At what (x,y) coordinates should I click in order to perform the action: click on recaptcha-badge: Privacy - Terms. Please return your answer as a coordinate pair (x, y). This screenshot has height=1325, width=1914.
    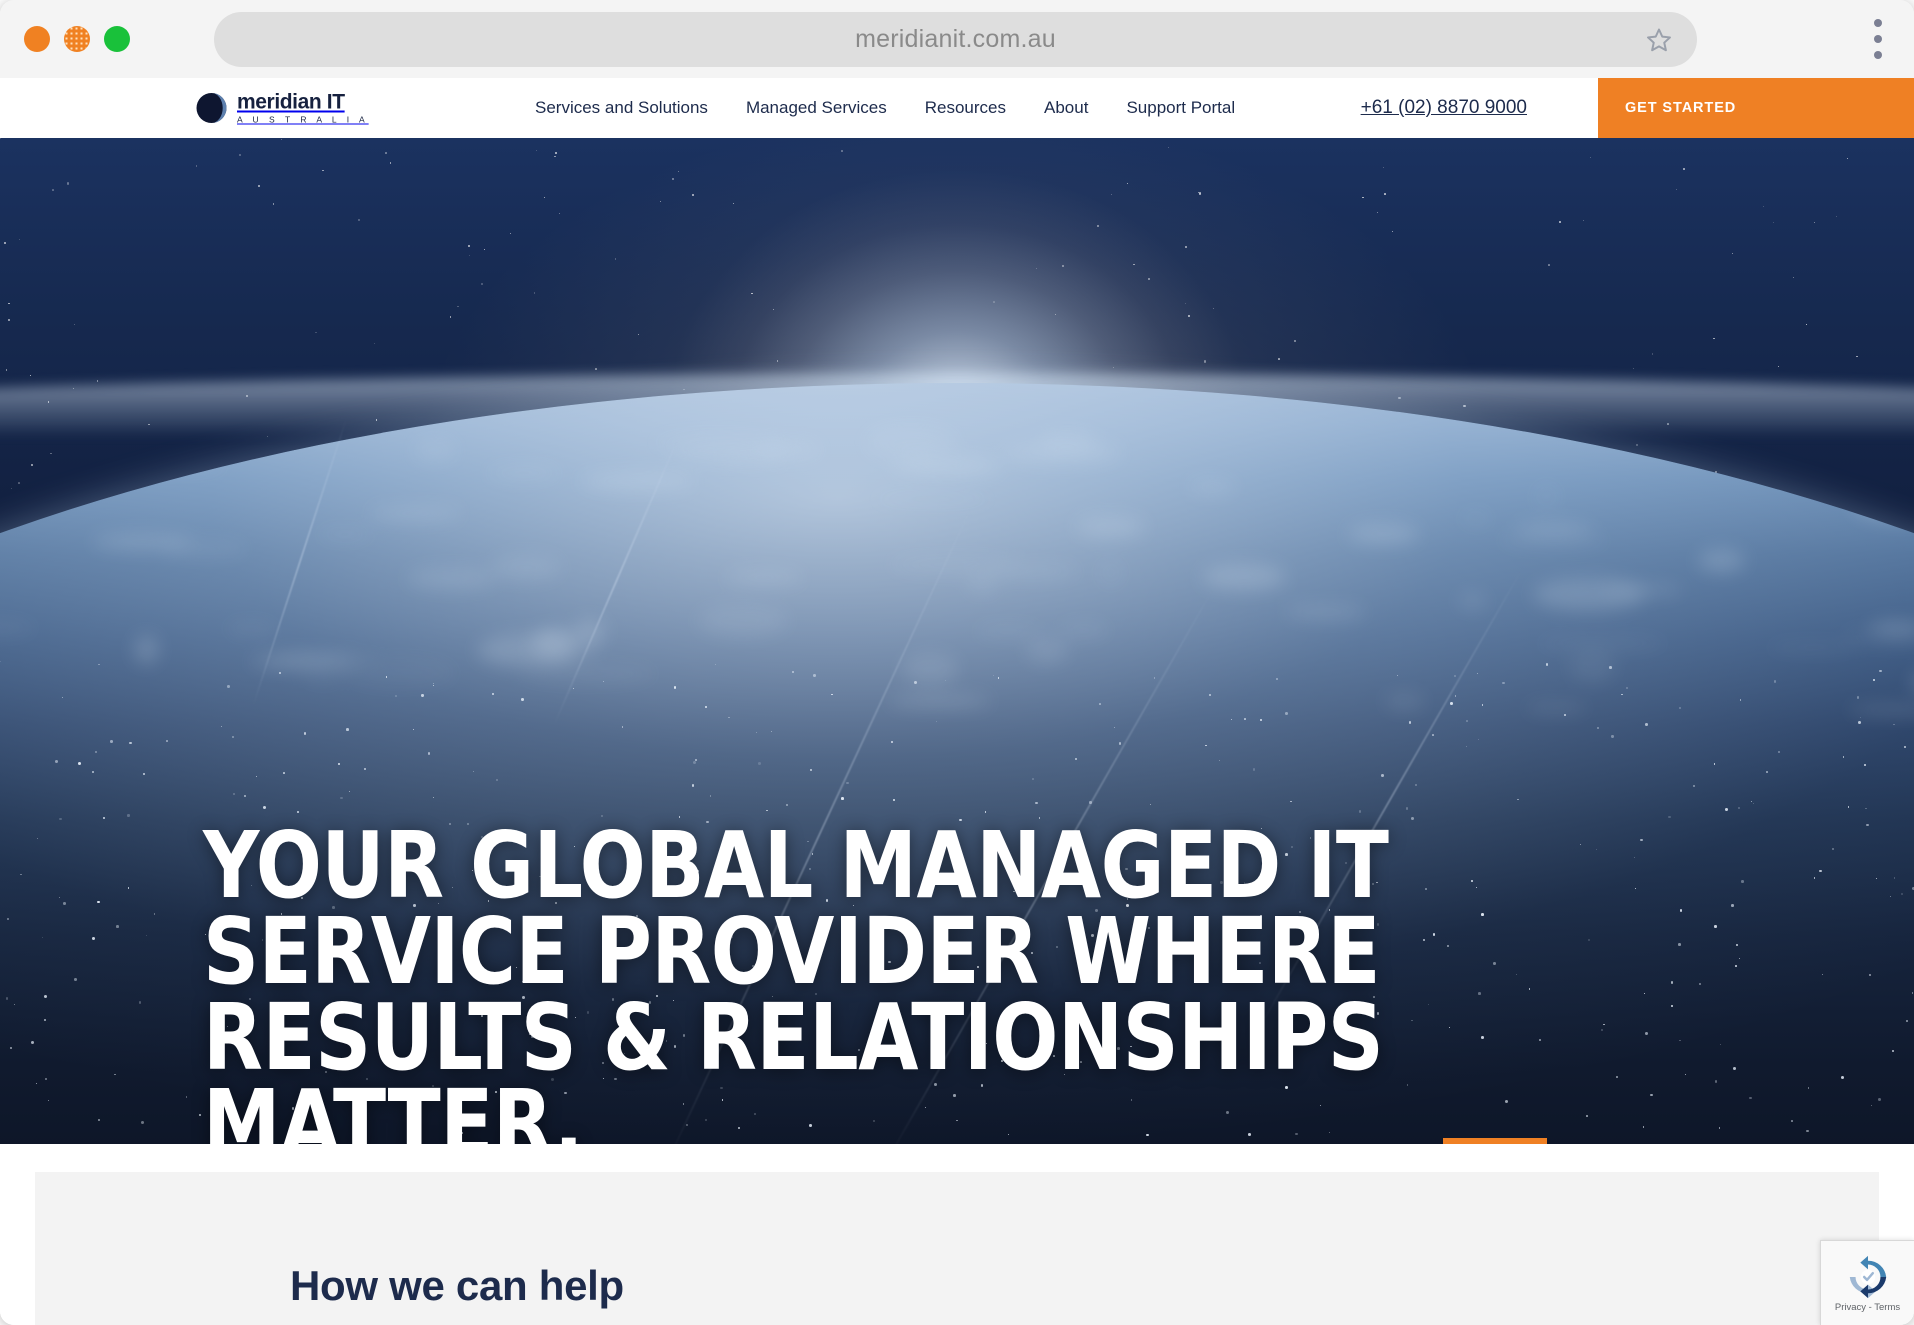
    Looking at the image, I should click on (1867, 1282).